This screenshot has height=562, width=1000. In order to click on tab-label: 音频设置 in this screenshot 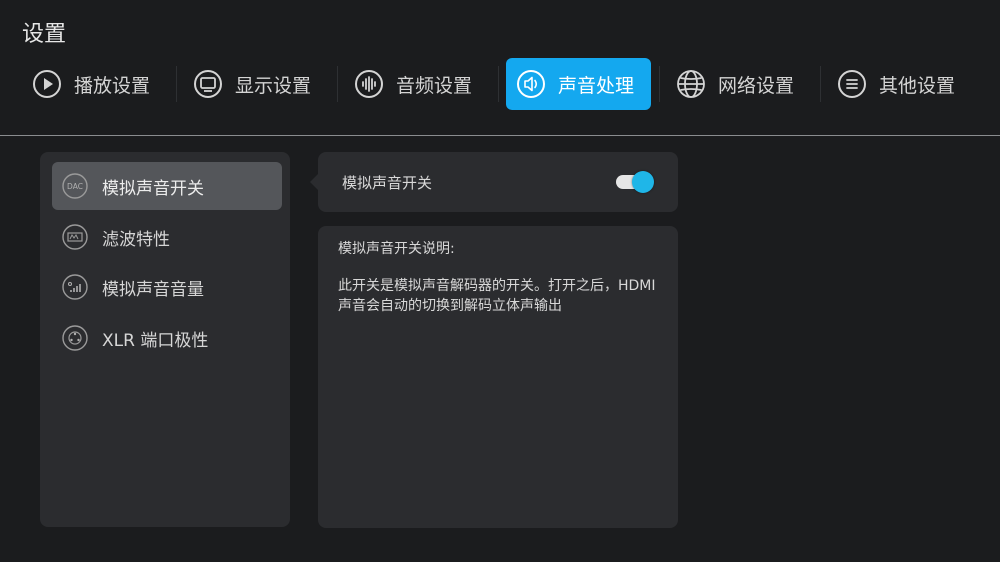, I will do `click(434, 85)`.